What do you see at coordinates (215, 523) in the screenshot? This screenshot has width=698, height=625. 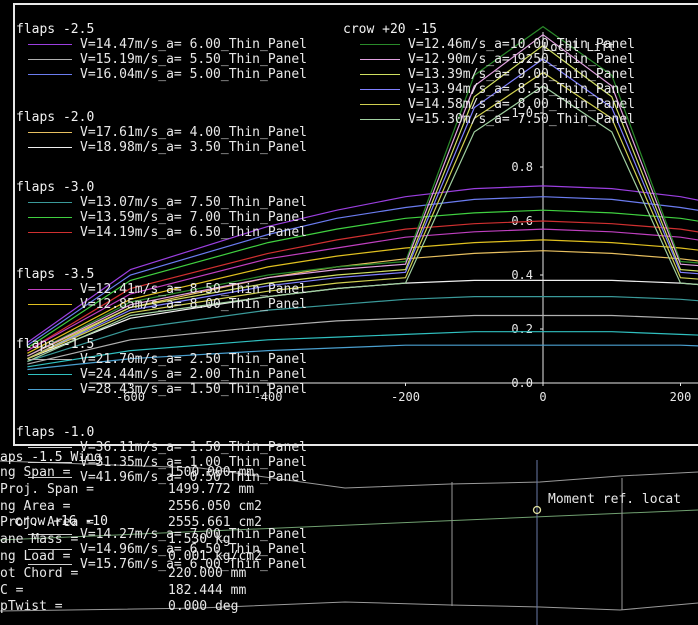 I see `wing-info-value: 2555.661 cm2` at bounding box center [215, 523].